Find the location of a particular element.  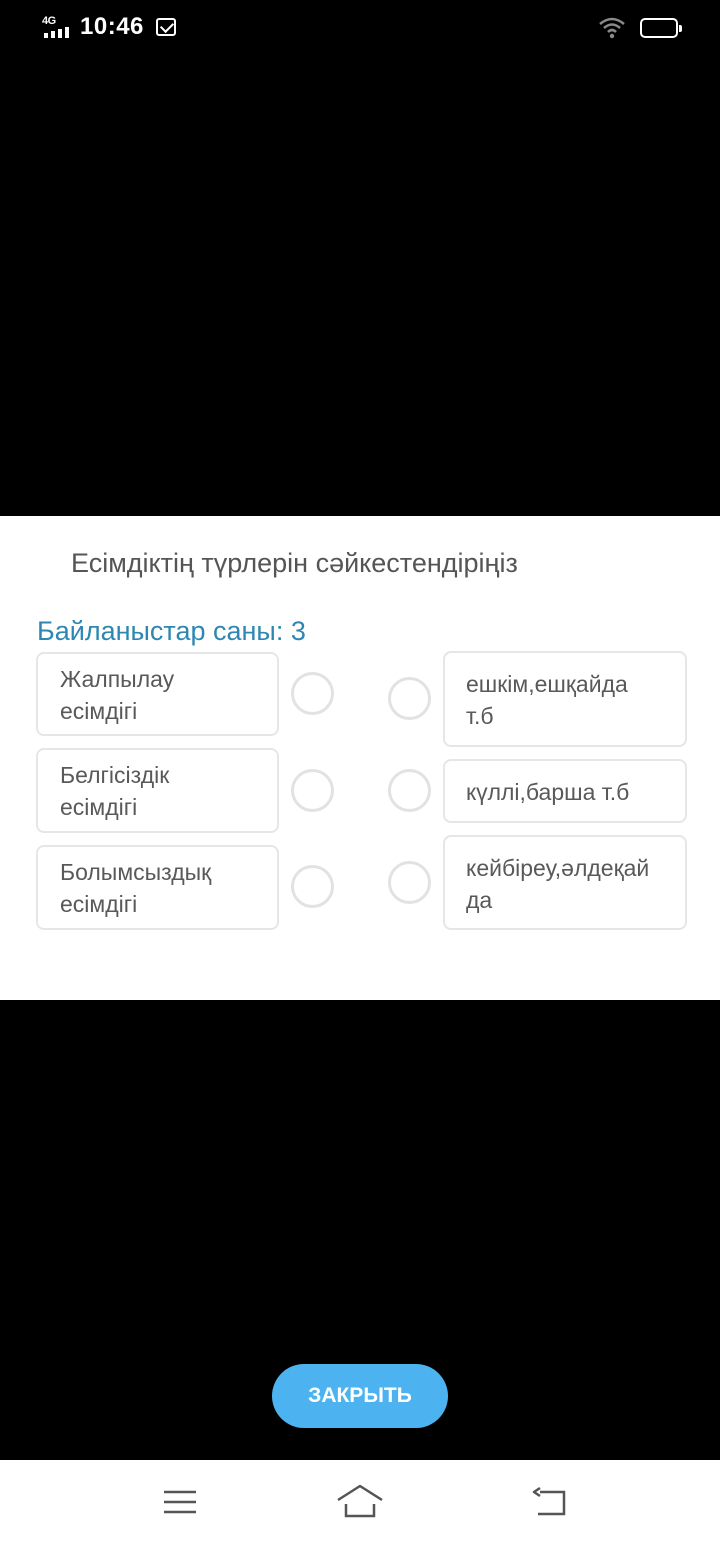

battery-level: 43 is located at coordinates (659, 28).